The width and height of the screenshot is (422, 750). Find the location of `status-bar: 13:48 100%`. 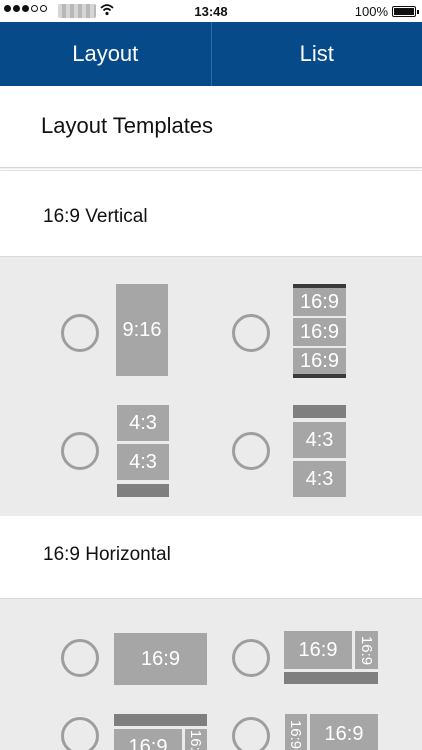

status-bar: 13:48 100% is located at coordinates (211, 11).